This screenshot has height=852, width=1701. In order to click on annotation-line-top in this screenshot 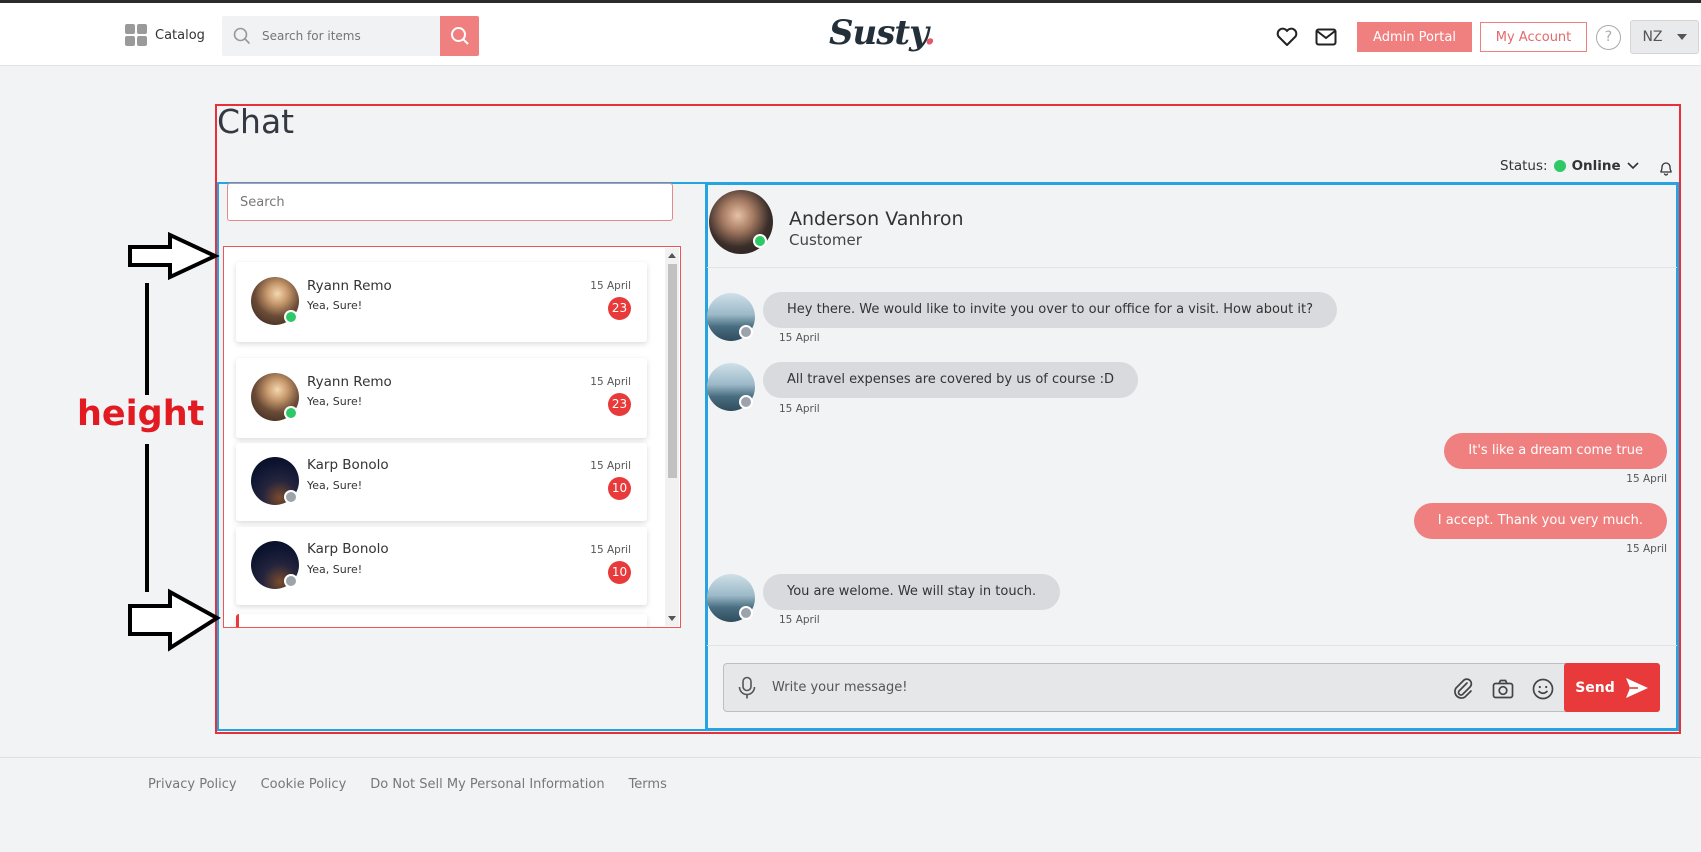, I will do `click(147, 339)`.